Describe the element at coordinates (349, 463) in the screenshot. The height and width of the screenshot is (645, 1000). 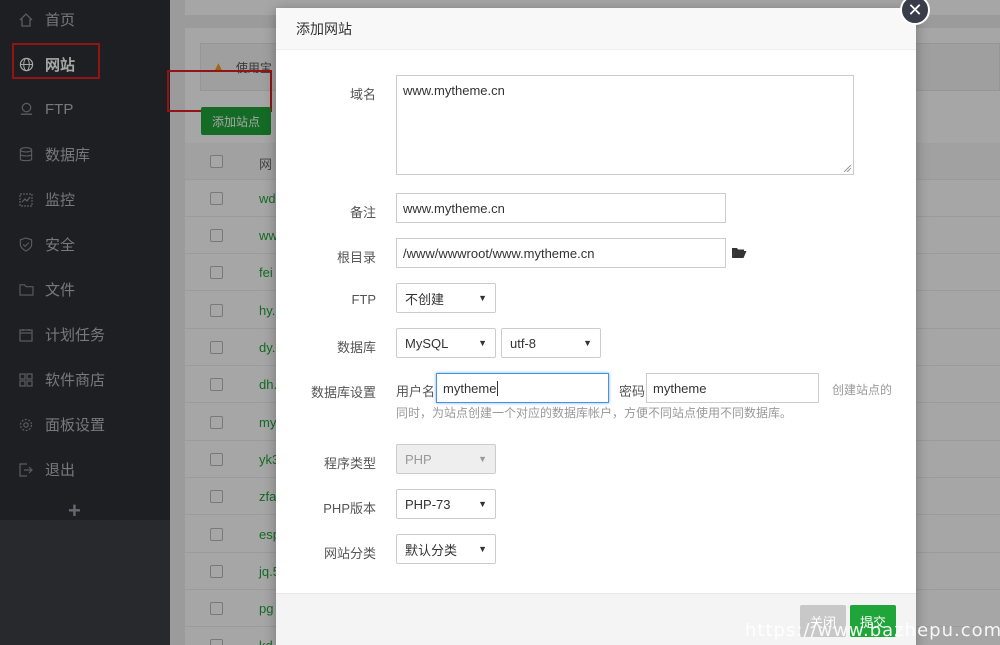
I see `program-type-label: 程序类型` at that location.